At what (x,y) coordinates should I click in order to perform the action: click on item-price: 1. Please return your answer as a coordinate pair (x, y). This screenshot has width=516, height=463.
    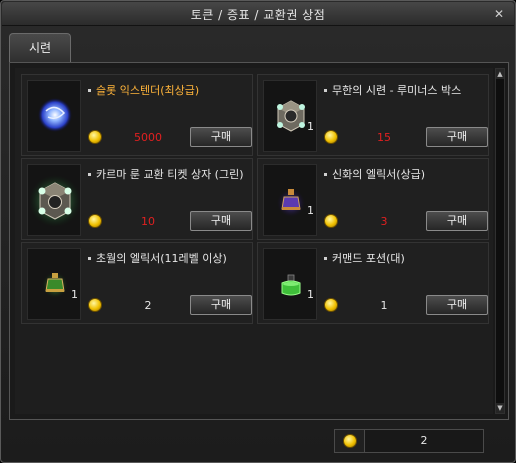
    Looking at the image, I should click on (384, 305).